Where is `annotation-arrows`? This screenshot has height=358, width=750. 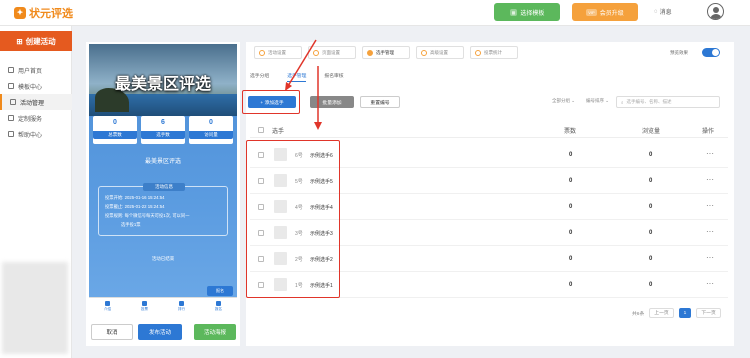 annotation-arrows is located at coordinates (303, 84).